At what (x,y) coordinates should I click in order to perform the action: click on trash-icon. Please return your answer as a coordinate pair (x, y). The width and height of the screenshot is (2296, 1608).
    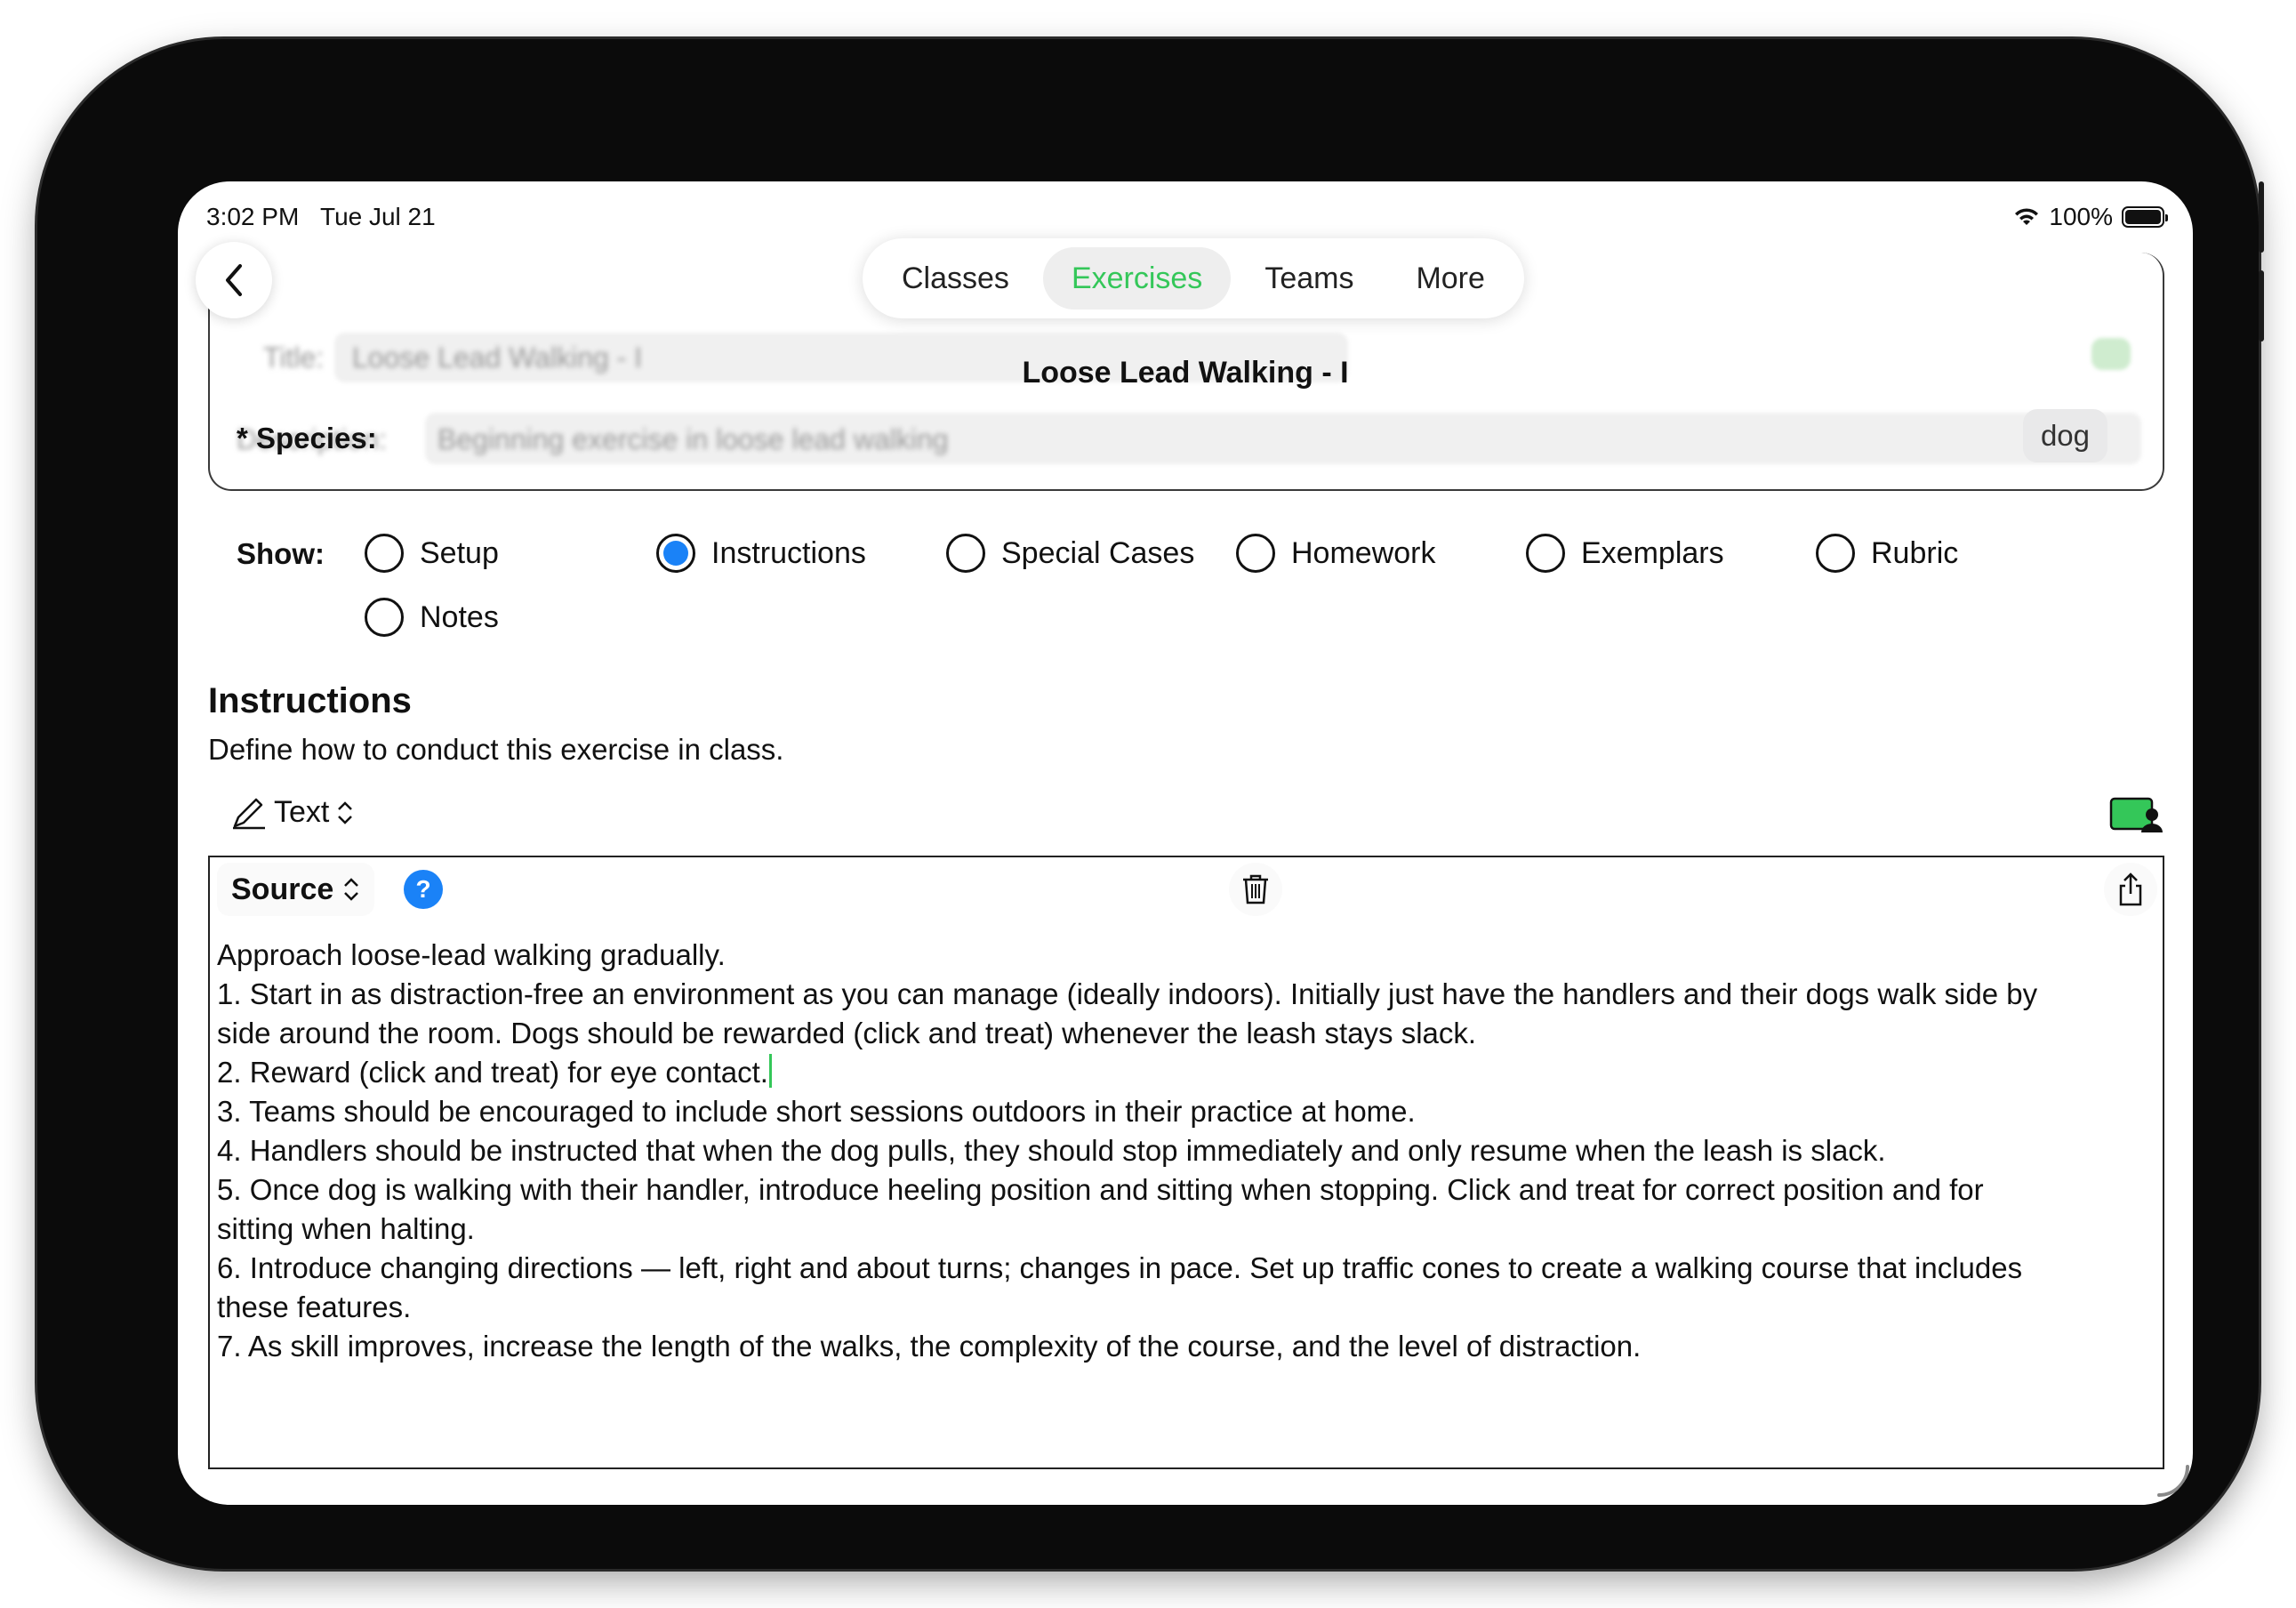
    Looking at the image, I should click on (1255, 889).